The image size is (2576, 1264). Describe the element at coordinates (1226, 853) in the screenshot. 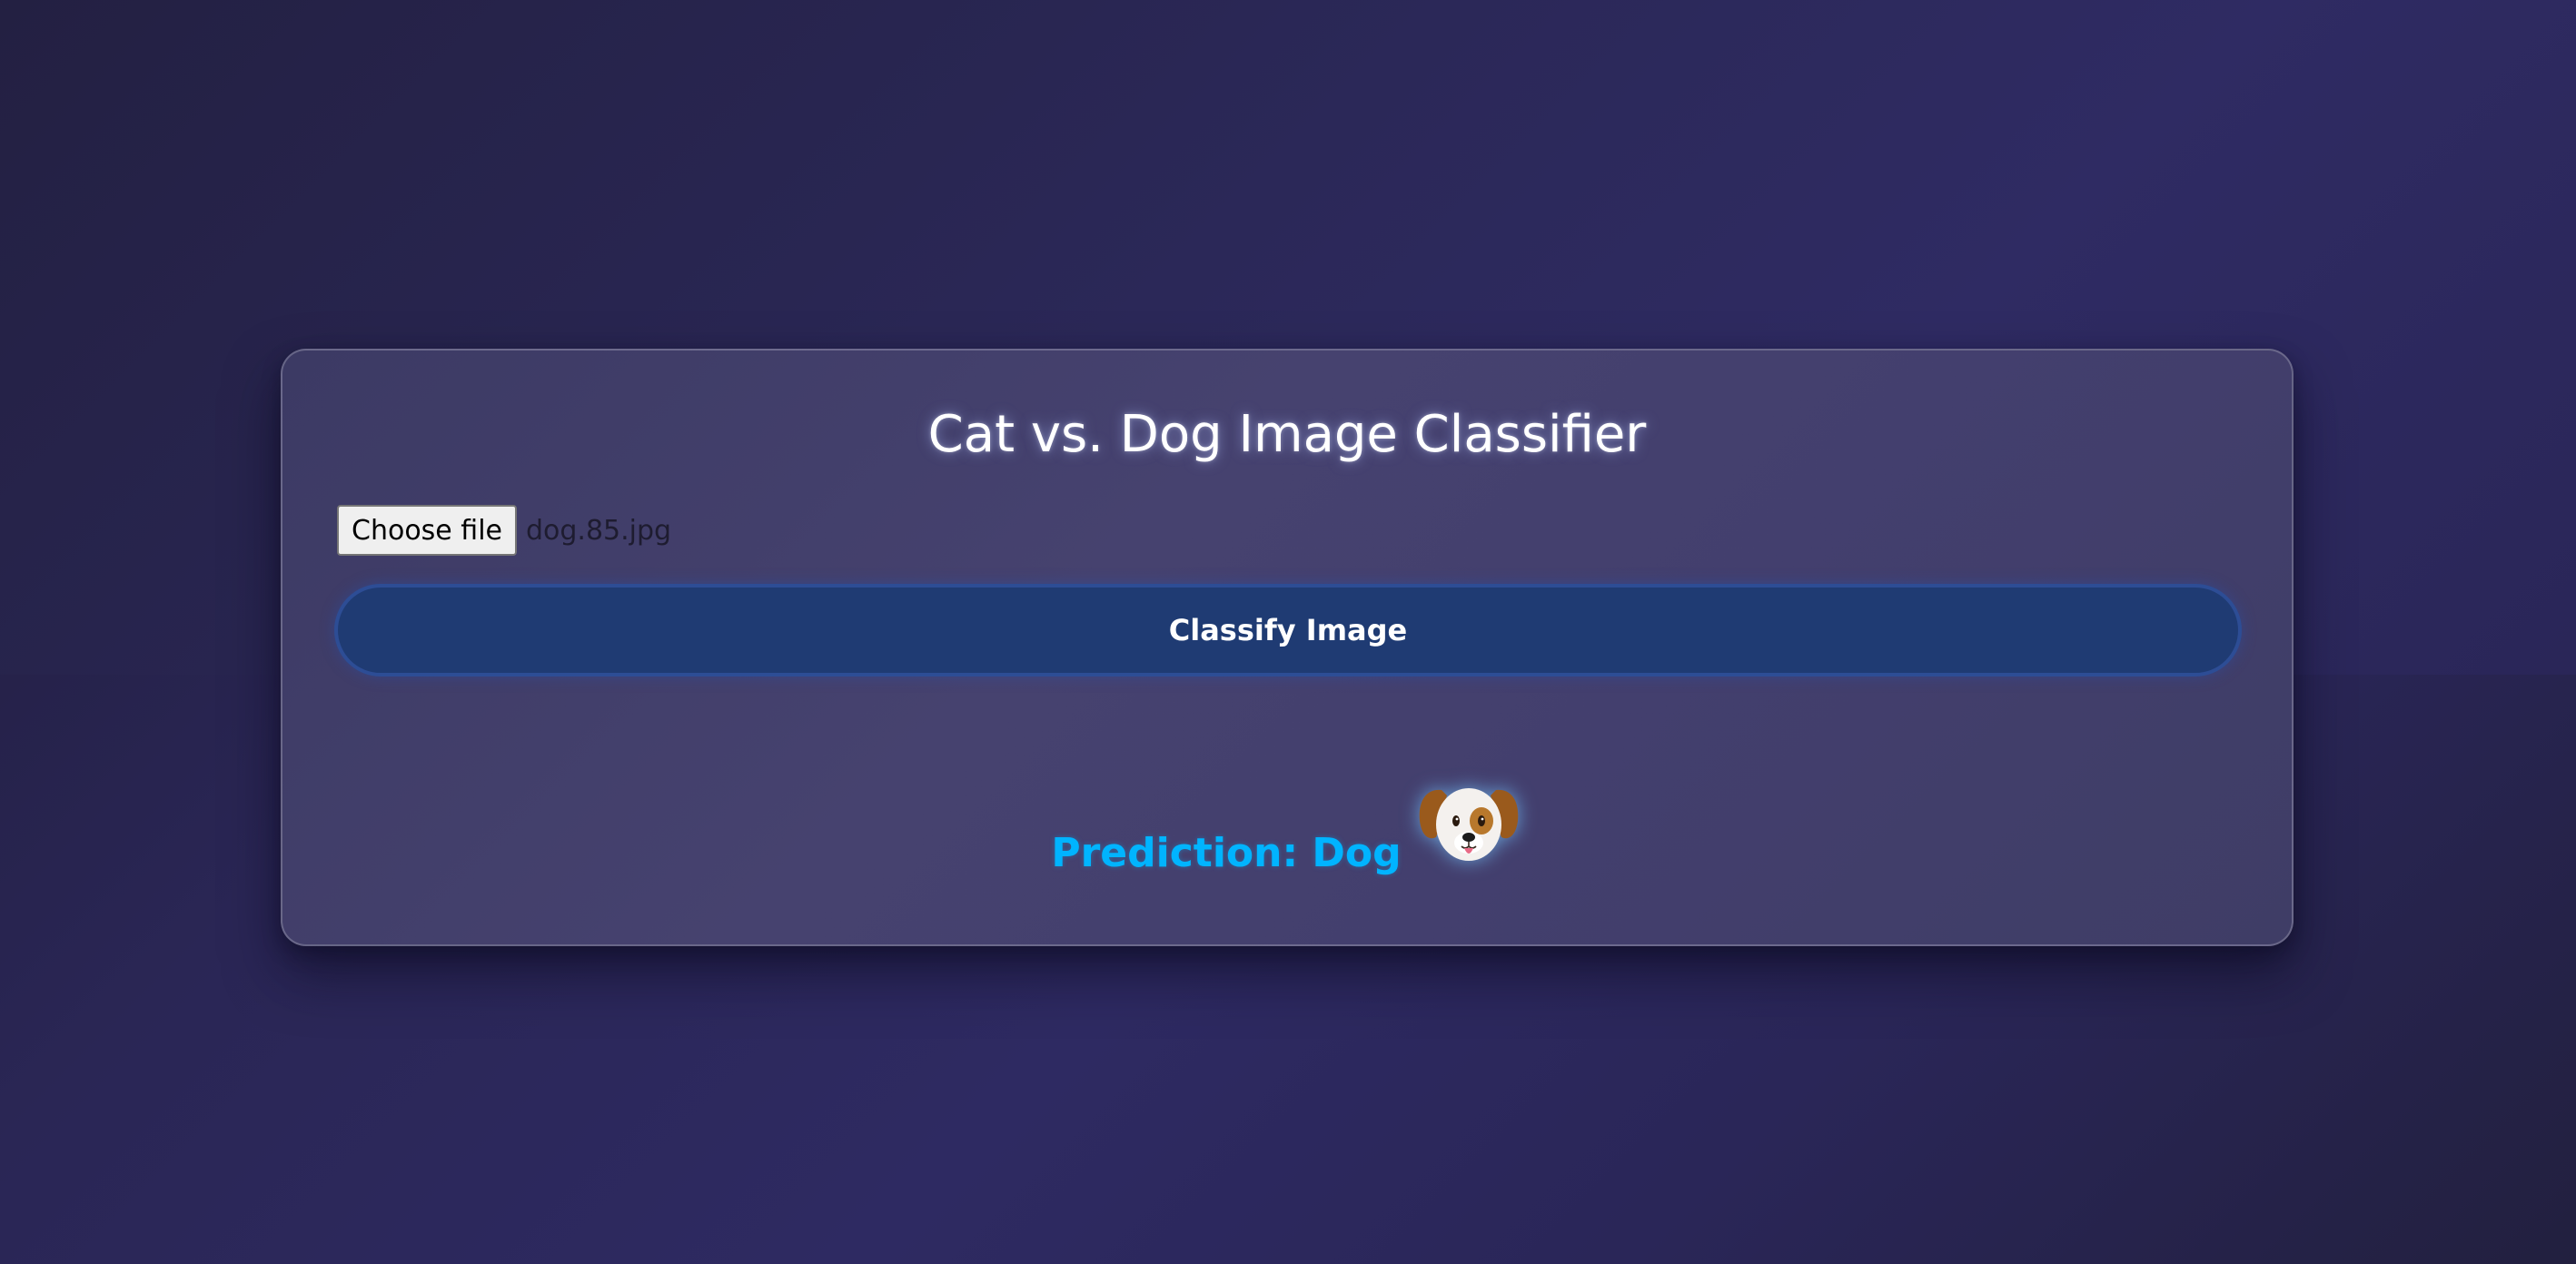

I see `prediction-text: Prediction: Dog` at that location.